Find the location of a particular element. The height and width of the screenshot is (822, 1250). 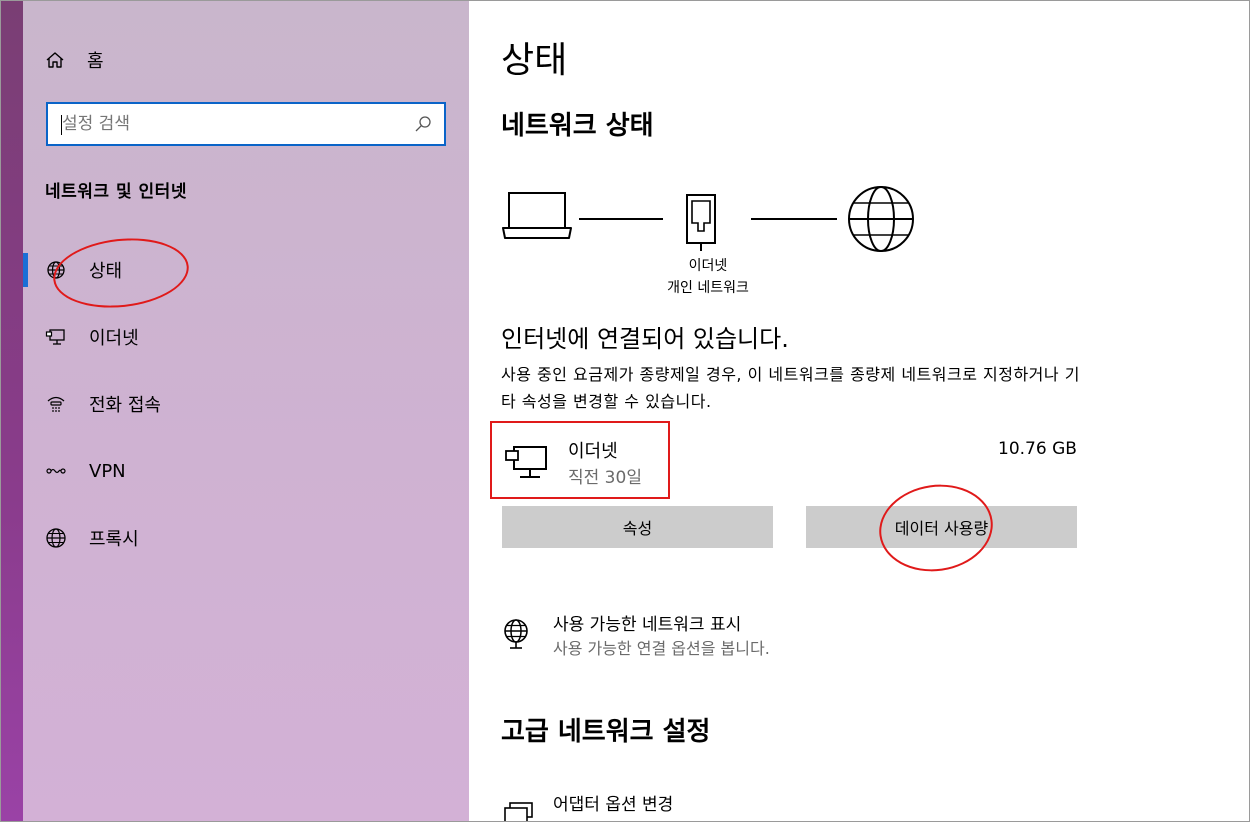

show-networks-link: 사용 가능한 네트워크 표시 사용 가능한 연결 옵션을 봅니다. is located at coordinates (635, 637).